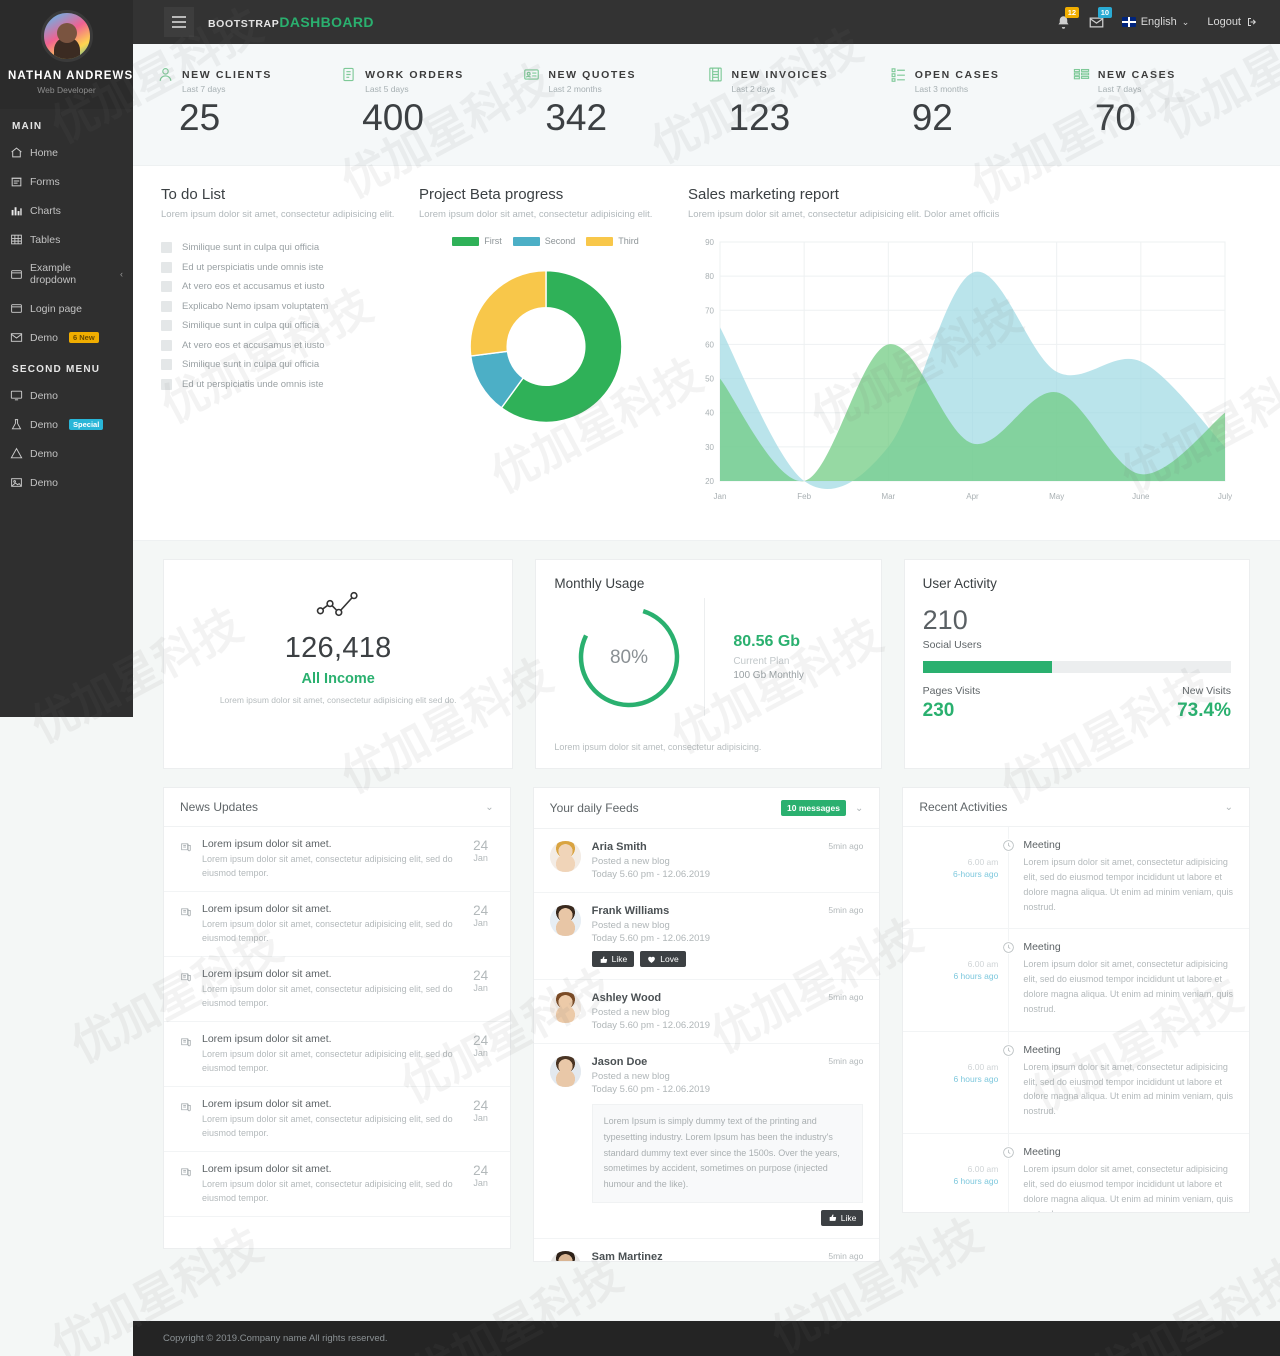  What do you see at coordinates (326, 22) in the screenshot?
I see `brand-suffix: DASHBOARD` at bounding box center [326, 22].